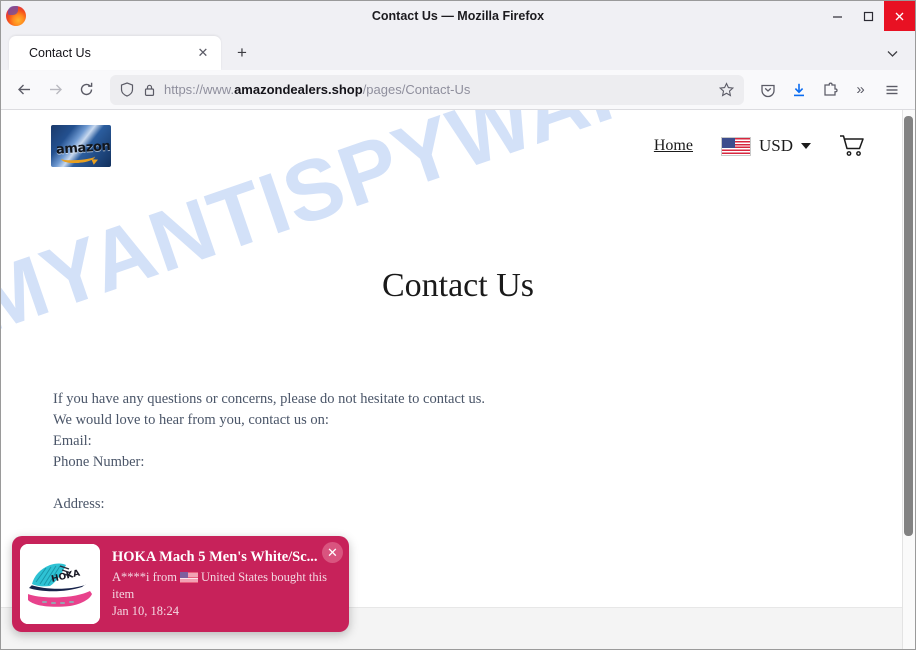 The image size is (916, 650). Describe the element at coordinates (144, 577) in the screenshot. I see `toast-buyer-prefix: A****i from` at that location.